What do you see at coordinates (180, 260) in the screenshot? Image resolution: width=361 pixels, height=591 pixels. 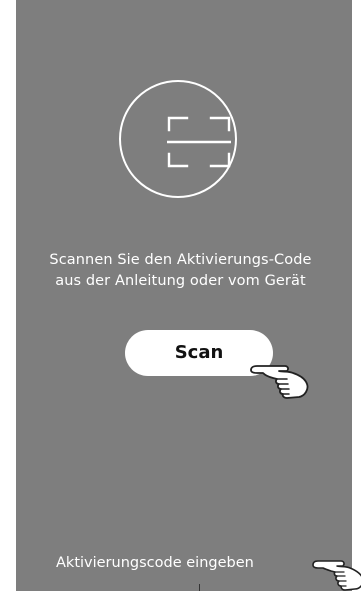 I see `instruction-line-1: Scannen Sie den Aktivierungs-Code` at bounding box center [180, 260].